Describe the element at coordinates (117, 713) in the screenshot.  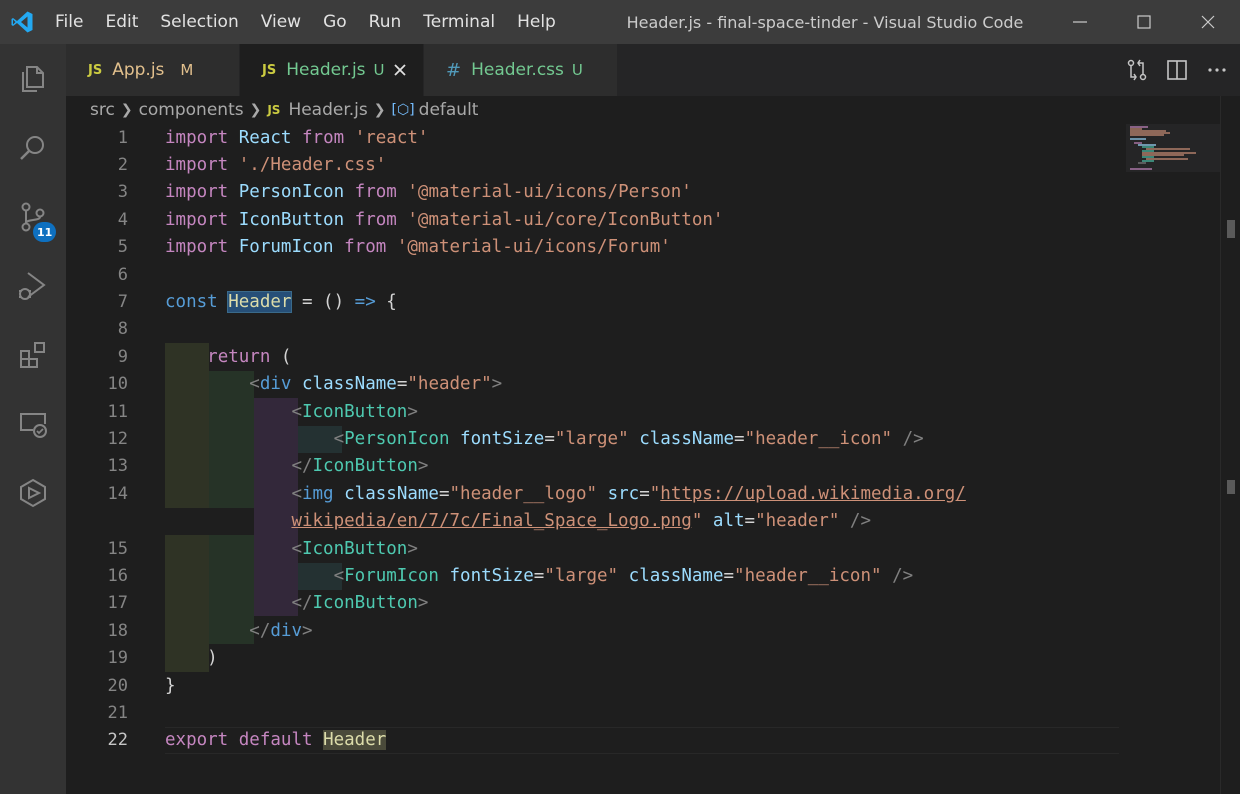
I see `line-number: 21` at that location.